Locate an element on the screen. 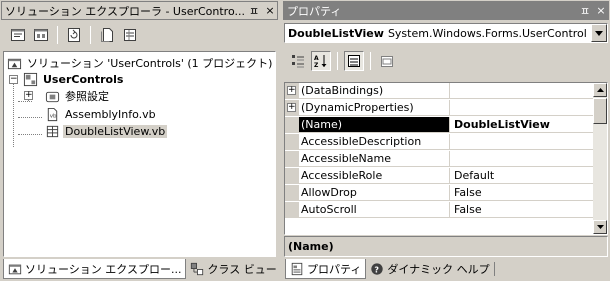 The height and width of the screenshot is (281, 610). show-all-files-button is located at coordinates (107, 35).